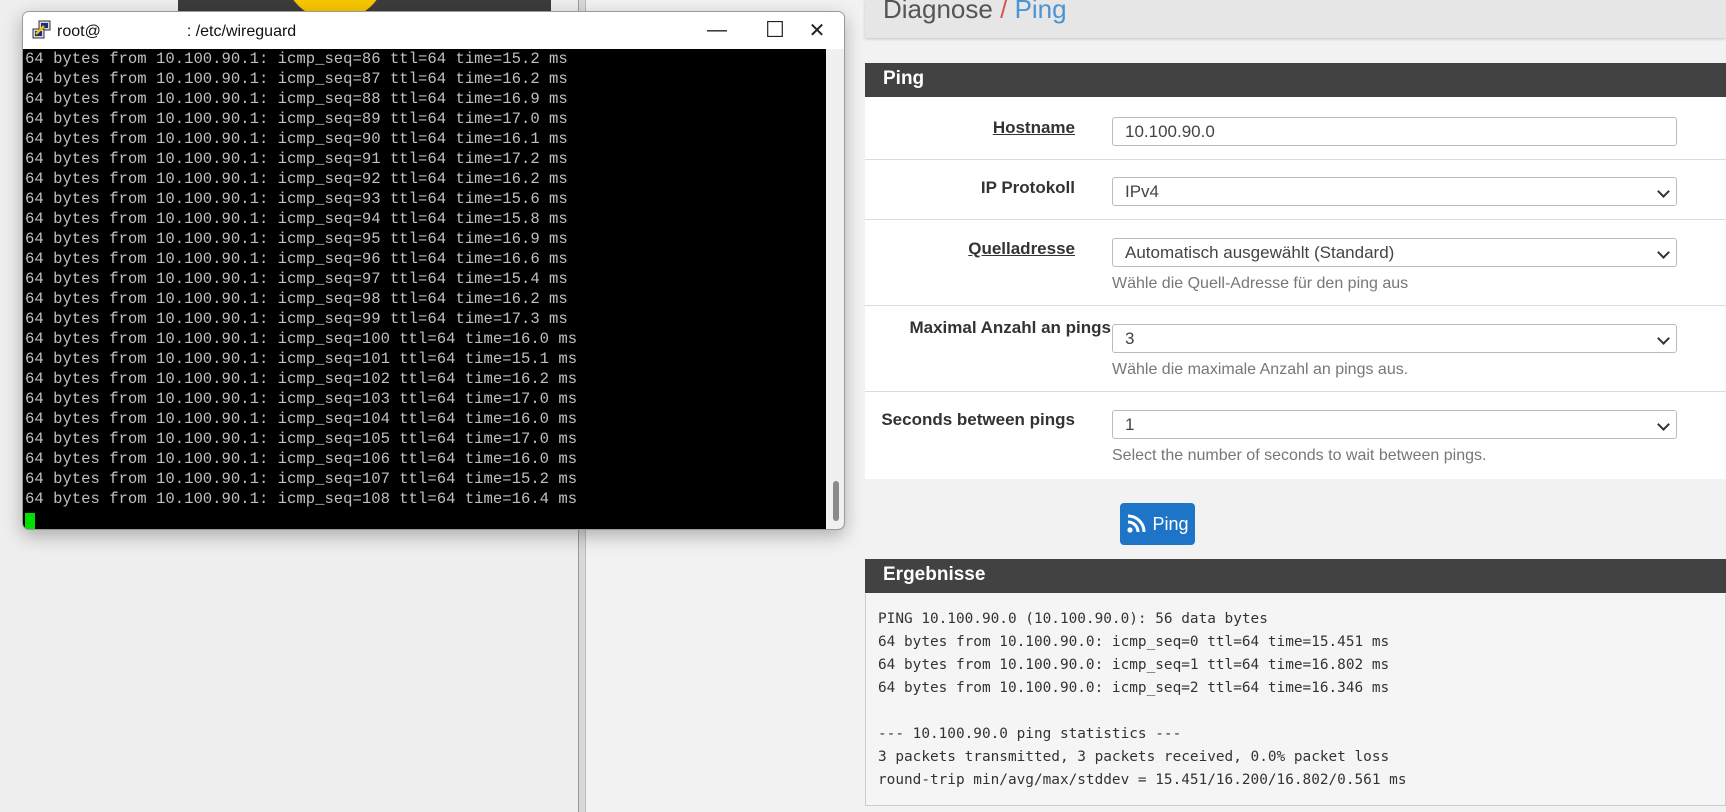  I want to click on terminal-cursor, so click(30, 521).